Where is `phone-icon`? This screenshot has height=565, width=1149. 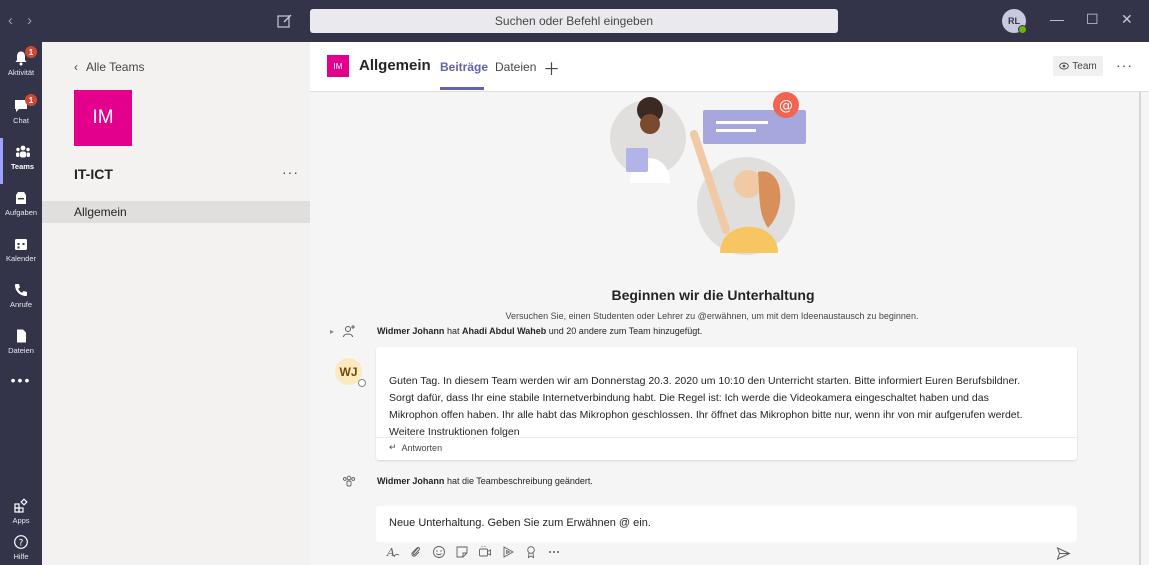 phone-icon is located at coordinates (21, 290).